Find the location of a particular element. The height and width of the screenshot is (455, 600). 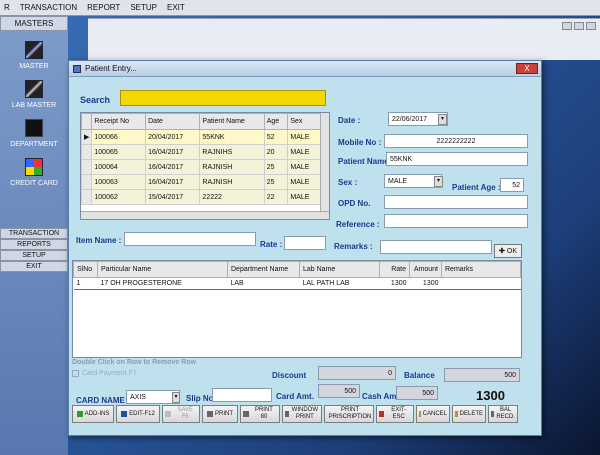

balance-field: 500 is located at coordinates (482, 375).